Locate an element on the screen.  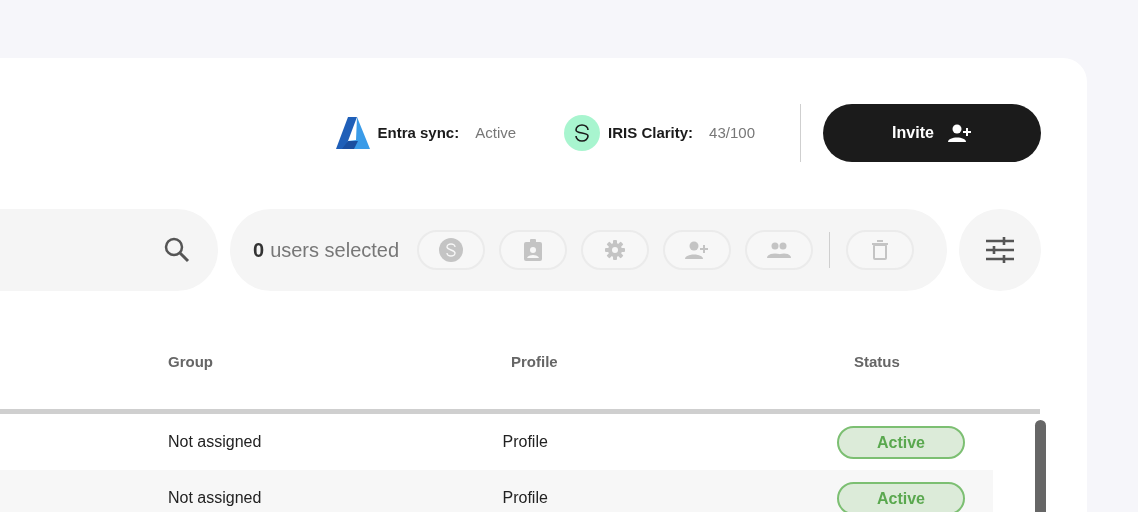
selection-label: users selected is located at coordinates (335, 250).